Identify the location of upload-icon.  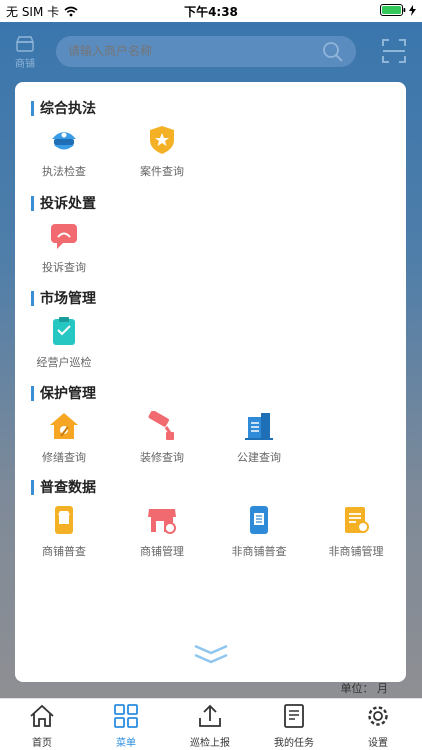
(210, 715).